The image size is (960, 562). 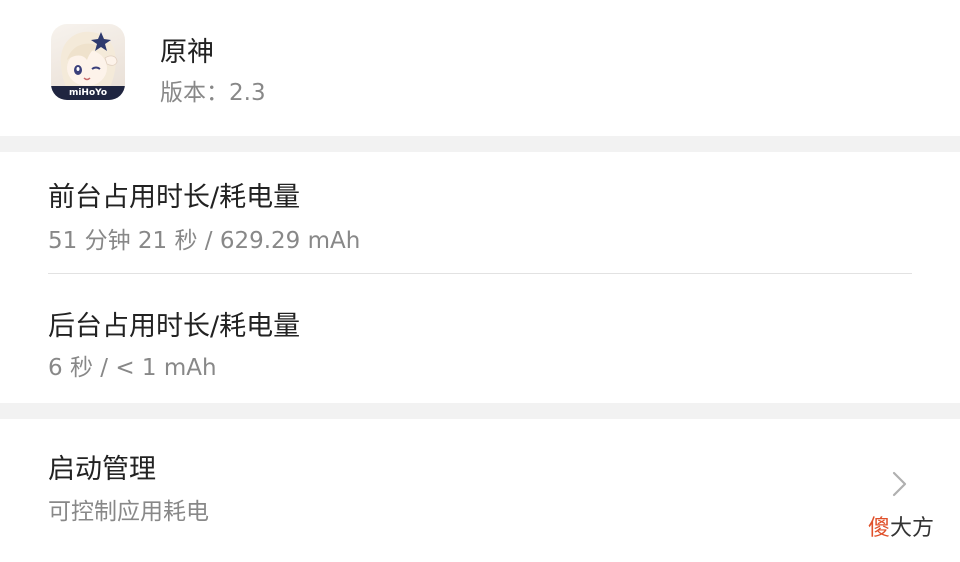 What do you see at coordinates (128, 512) in the screenshot?
I see `launch-management-subtitle: 可控制应用耗电` at bounding box center [128, 512].